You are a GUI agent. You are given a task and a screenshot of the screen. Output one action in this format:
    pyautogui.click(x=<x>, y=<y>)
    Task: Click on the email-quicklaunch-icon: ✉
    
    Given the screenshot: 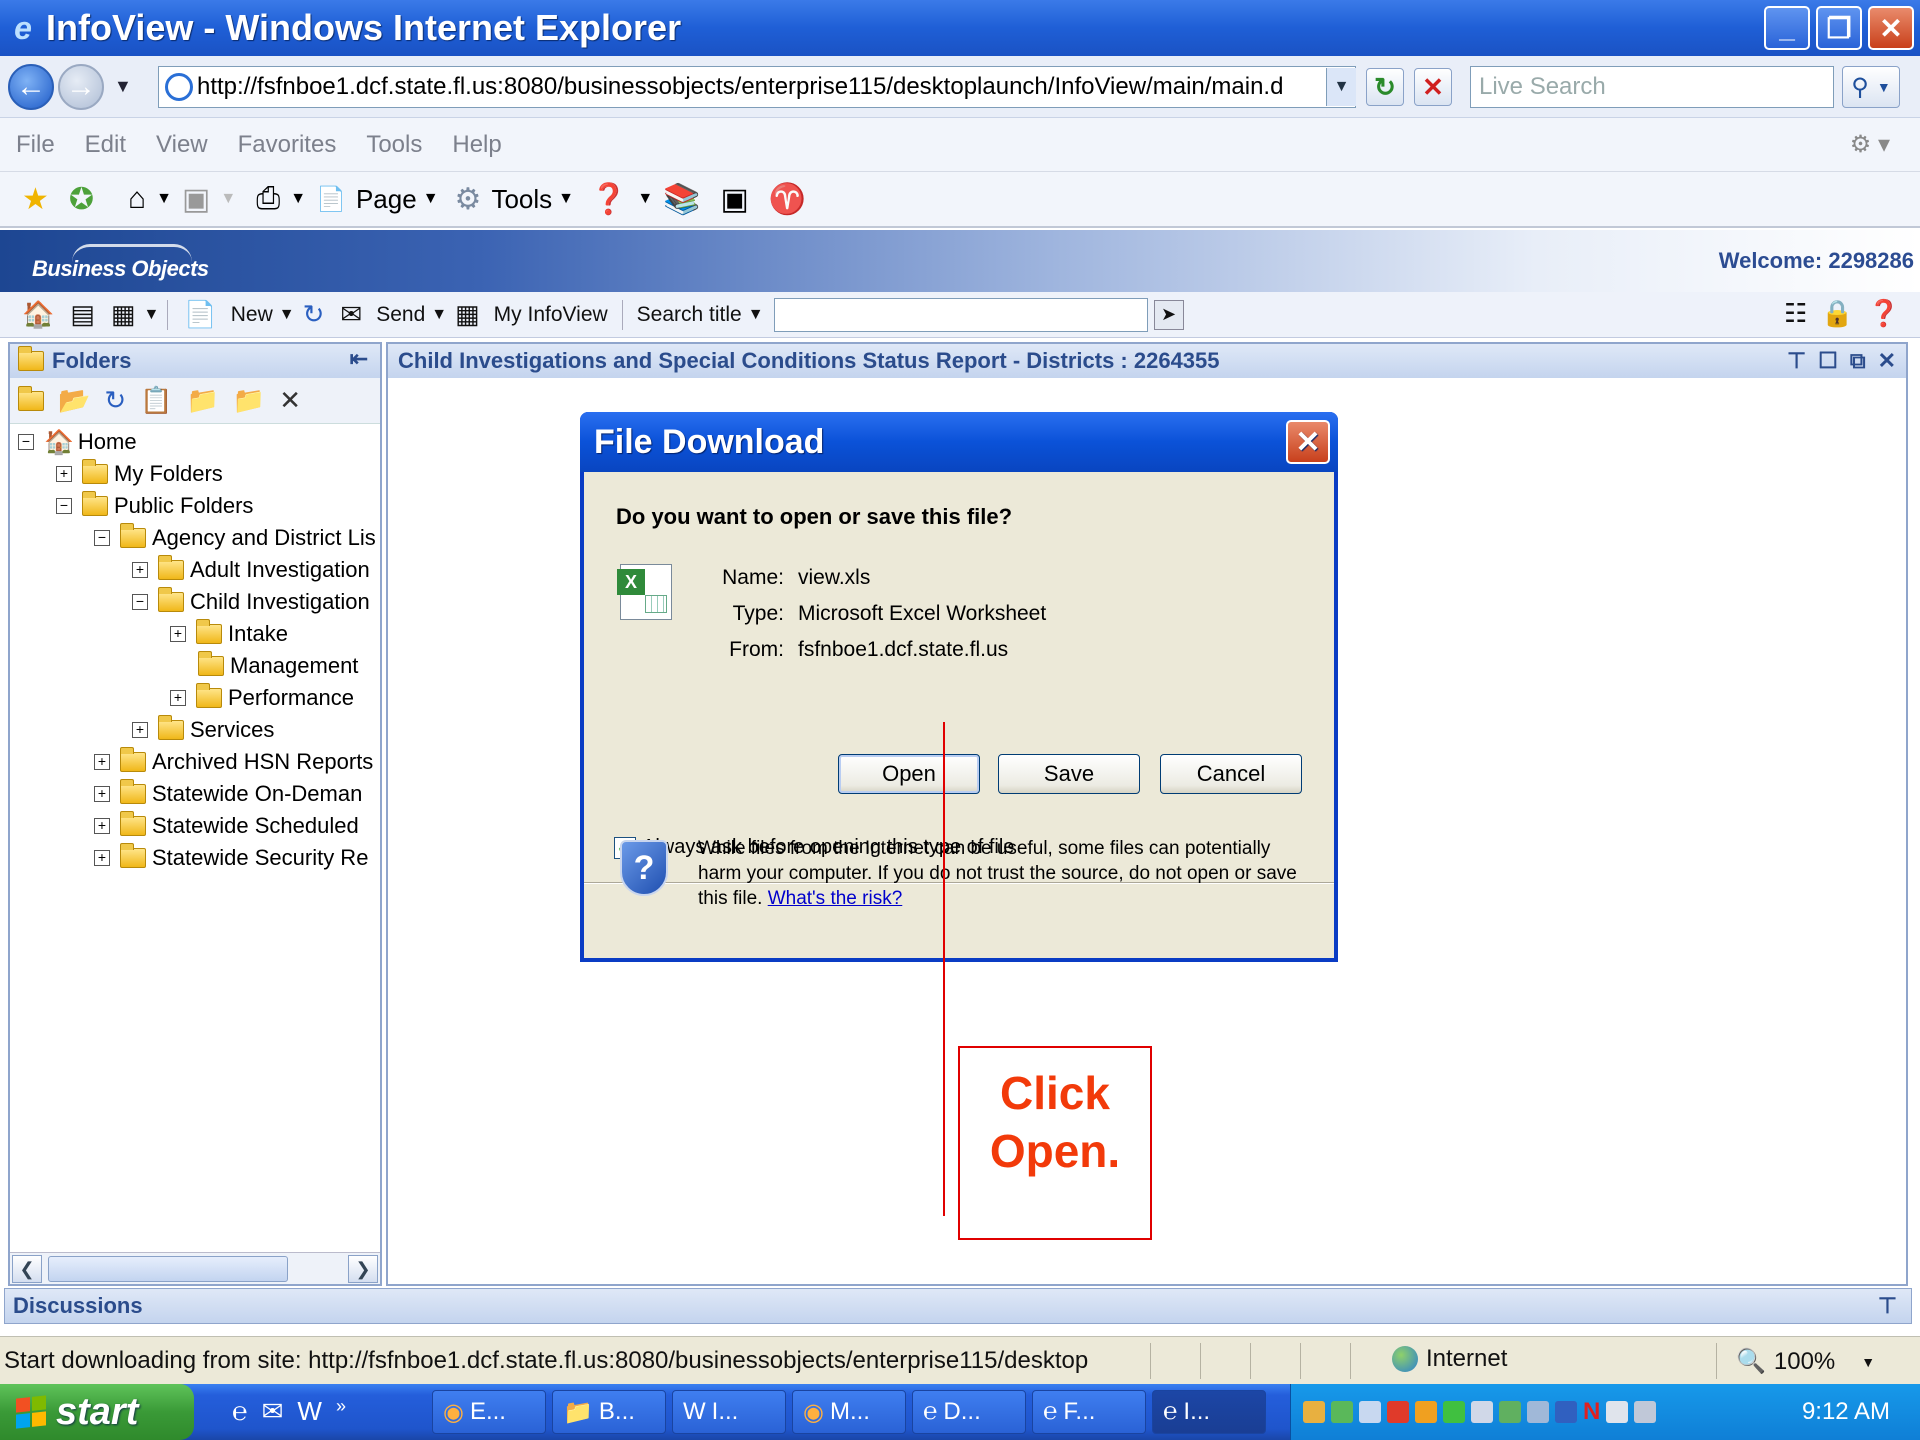 What is the action you would take?
    pyautogui.click(x=273, y=1411)
    